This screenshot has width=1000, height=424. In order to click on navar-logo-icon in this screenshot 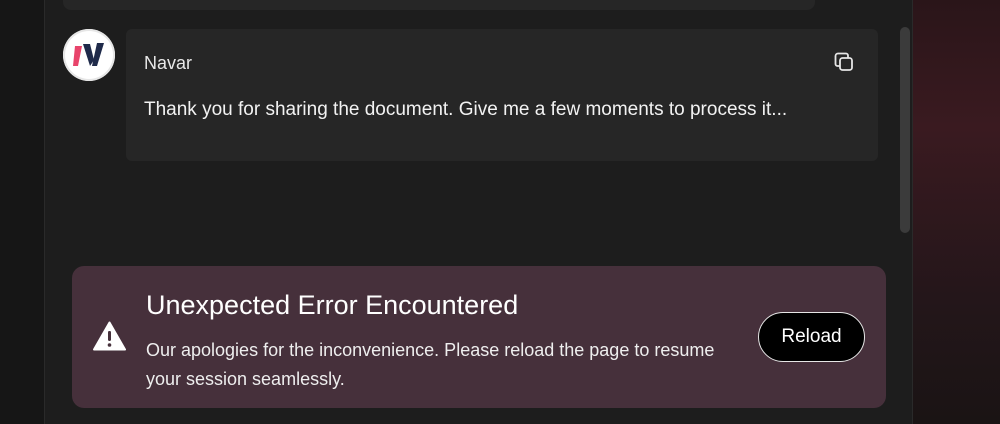, I will do `click(88, 54)`.